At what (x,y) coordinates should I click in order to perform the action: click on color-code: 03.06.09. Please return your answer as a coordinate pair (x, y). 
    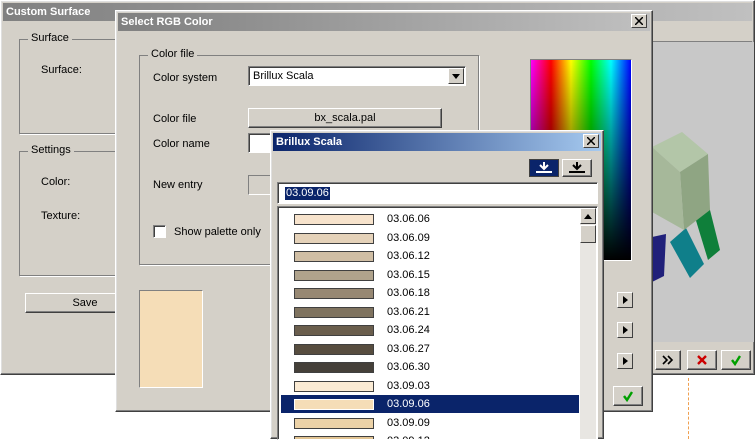
    Looking at the image, I should click on (408, 237).